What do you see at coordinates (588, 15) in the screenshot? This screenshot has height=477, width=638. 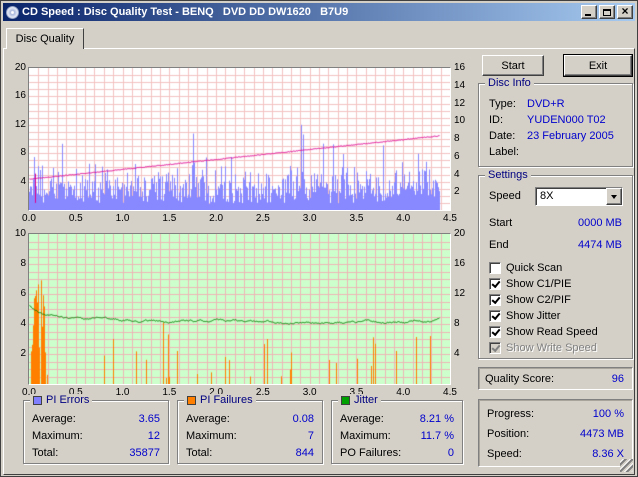 I see `minimize-icon` at bounding box center [588, 15].